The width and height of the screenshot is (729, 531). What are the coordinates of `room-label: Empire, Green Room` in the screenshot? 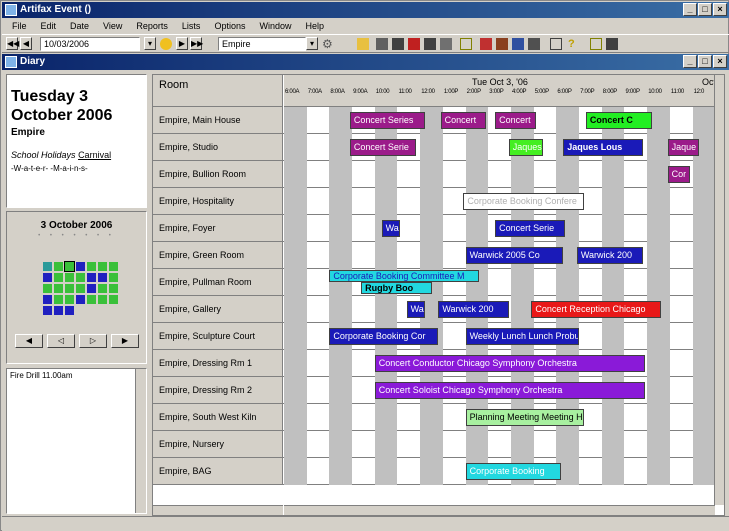 It's located at (218, 255).